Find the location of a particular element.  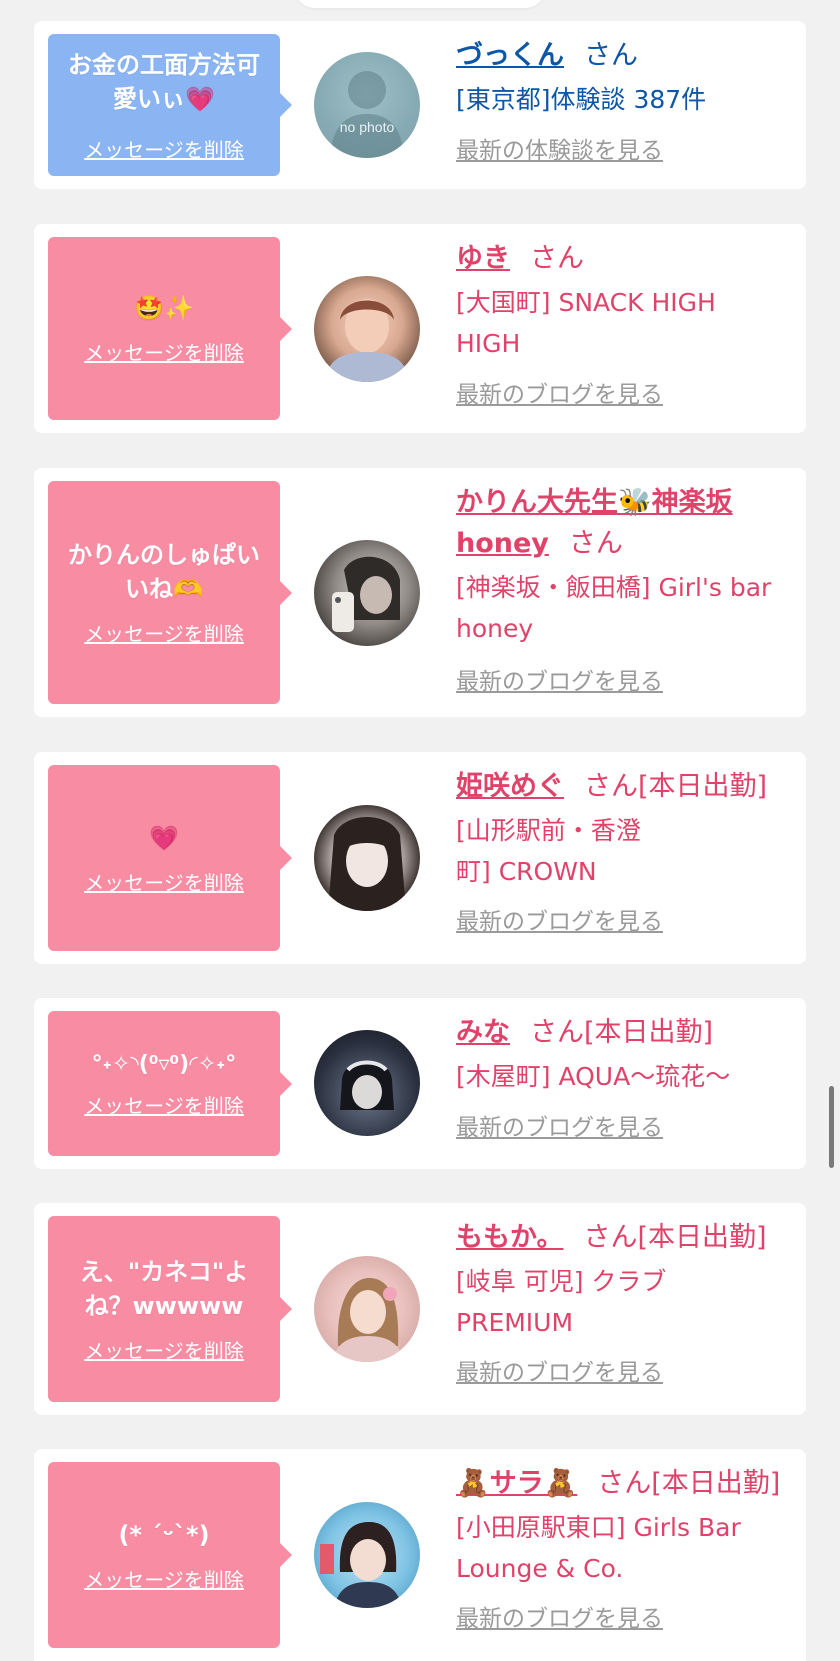

shop-info: [大国町] SNACK HIGH HIGH is located at coordinates (586, 323).